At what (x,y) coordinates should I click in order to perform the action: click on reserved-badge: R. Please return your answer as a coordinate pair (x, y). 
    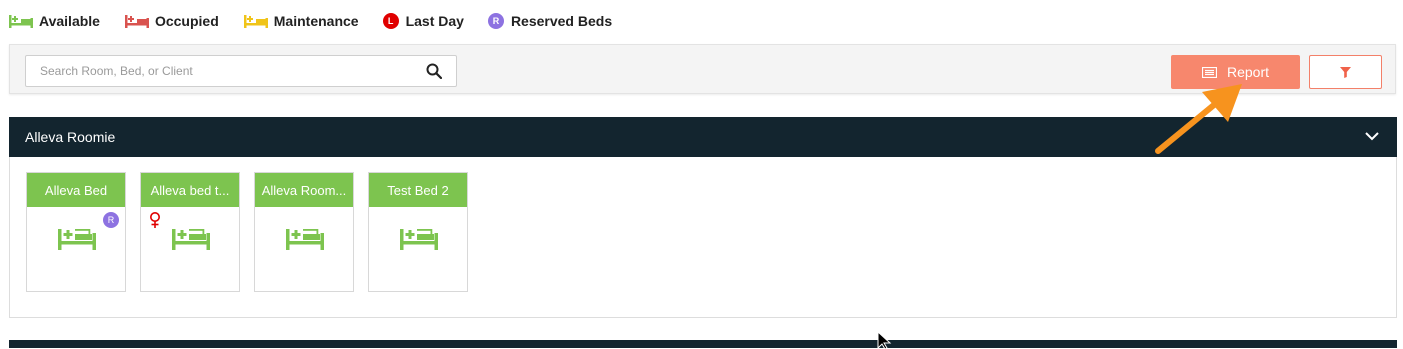
    Looking at the image, I should click on (111, 220).